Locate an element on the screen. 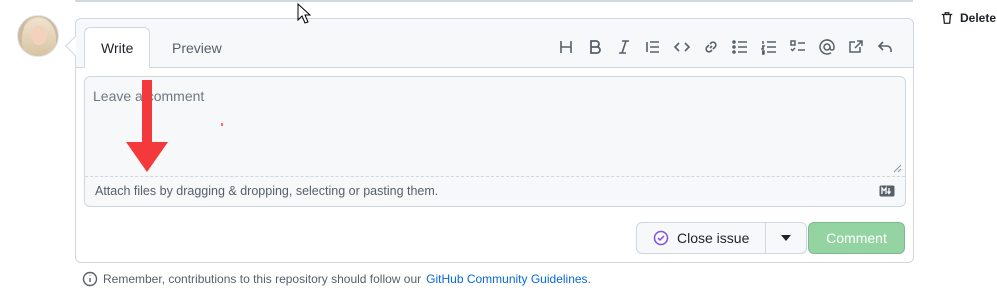 This screenshot has width=997, height=299. italic-icon is located at coordinates (623, 47).